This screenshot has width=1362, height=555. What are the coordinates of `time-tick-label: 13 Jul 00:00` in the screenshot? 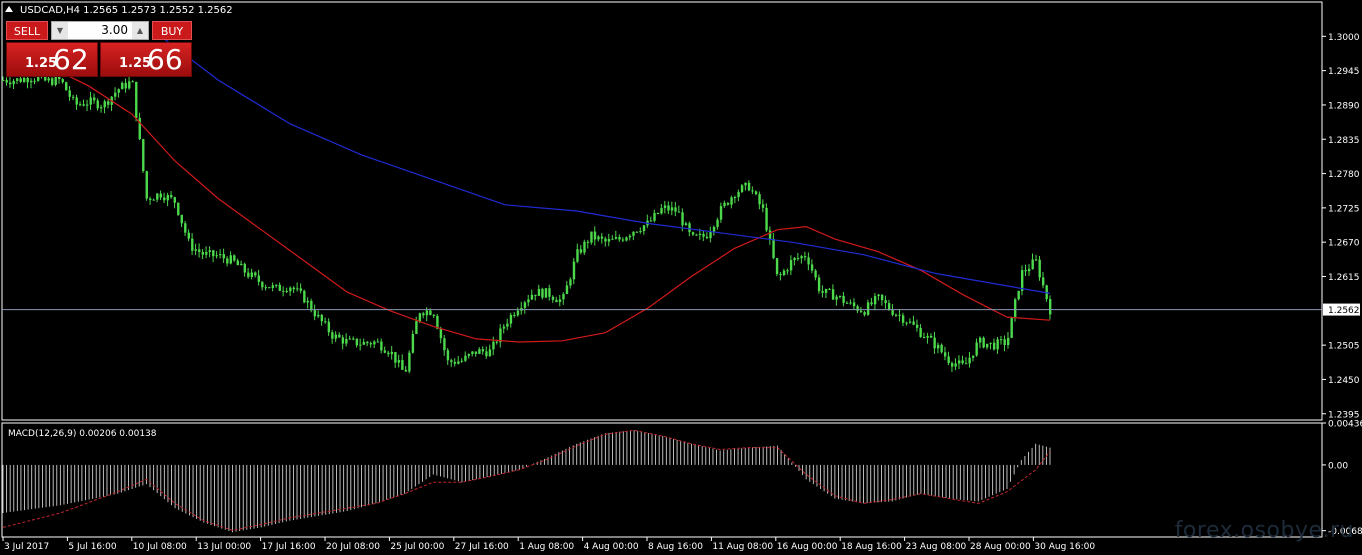 It's located at (224, 547).